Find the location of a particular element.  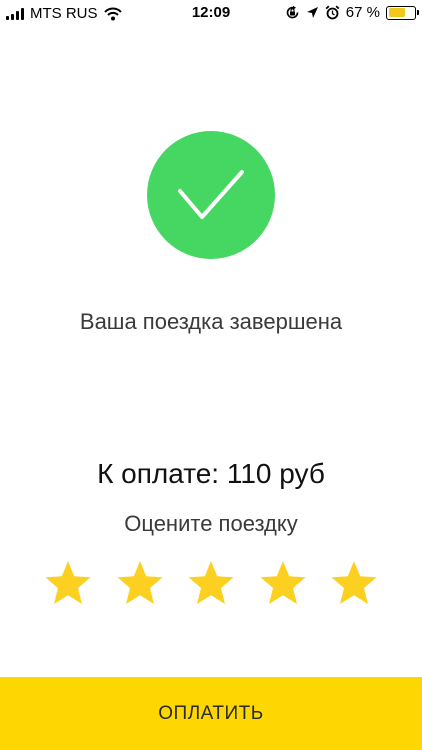

amount-due: К оплате: 110 руб is located at coordinates (211, 473).